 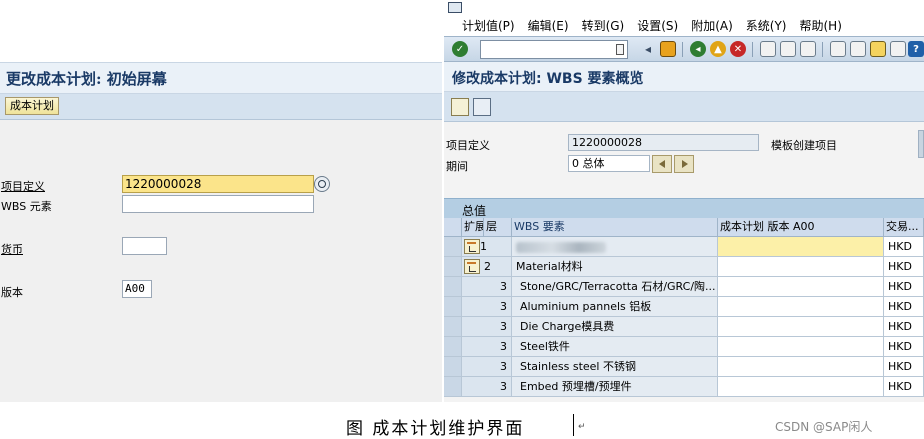 What do you see at coordinates (821, 25) in the screenshot?
I see `menu-help: 帮助(H)` at bounding box center [821, 25].